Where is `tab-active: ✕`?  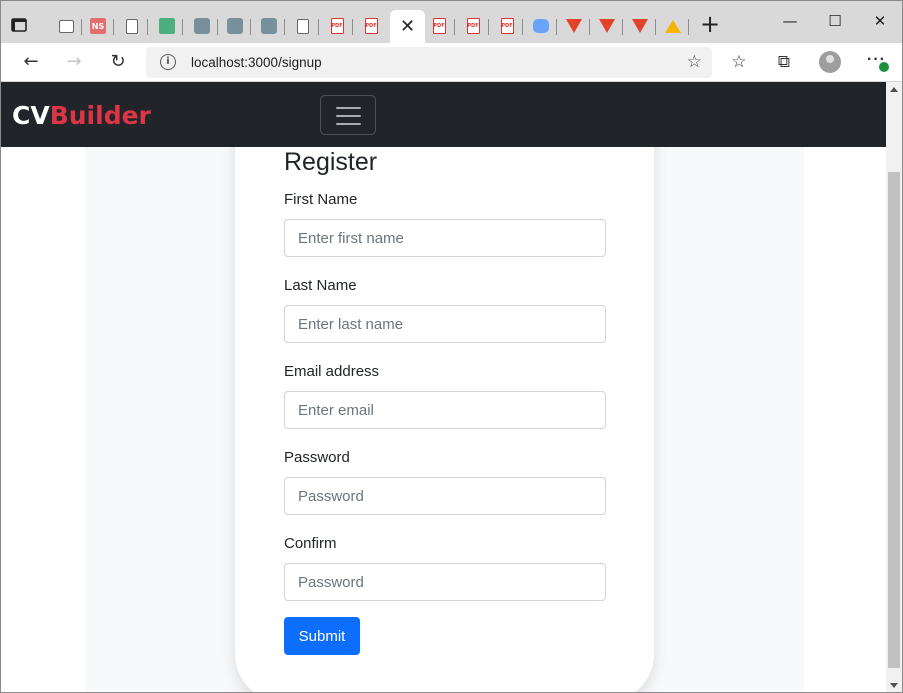
tab-active: ✕ is located at coordinates (407, 26).